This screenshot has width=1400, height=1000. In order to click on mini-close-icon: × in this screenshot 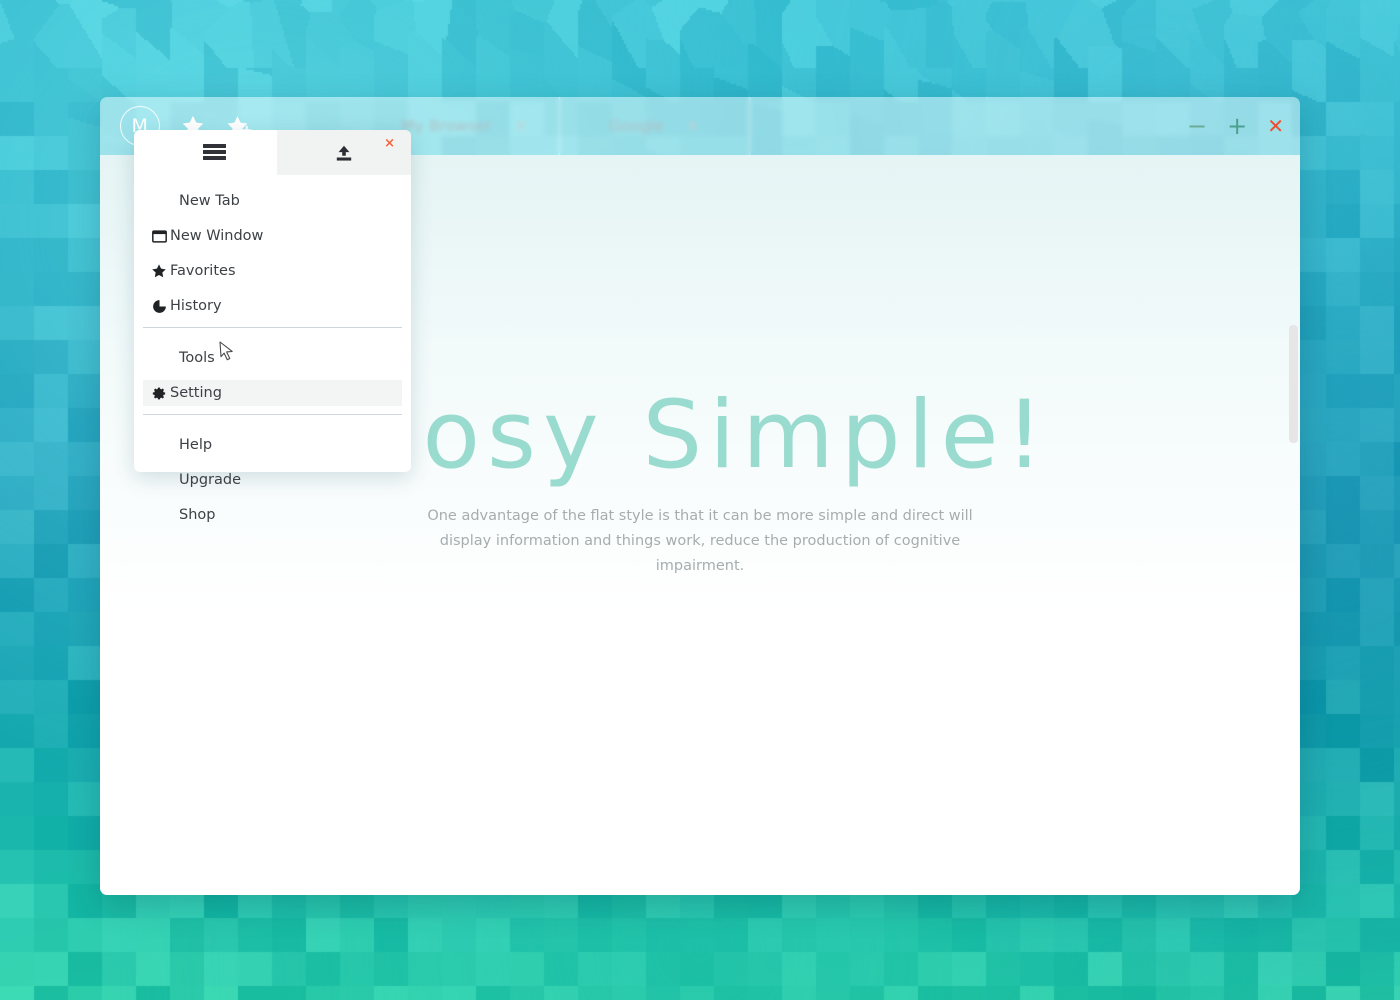, I will do `click(389, 143)`.